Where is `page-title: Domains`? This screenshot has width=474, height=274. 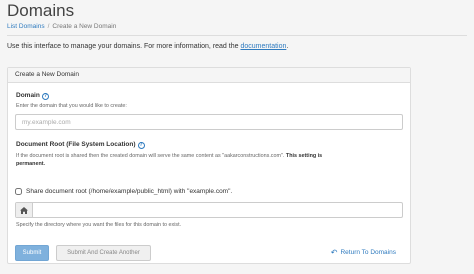 page-title: Domains is located at coordinates (41, 10).